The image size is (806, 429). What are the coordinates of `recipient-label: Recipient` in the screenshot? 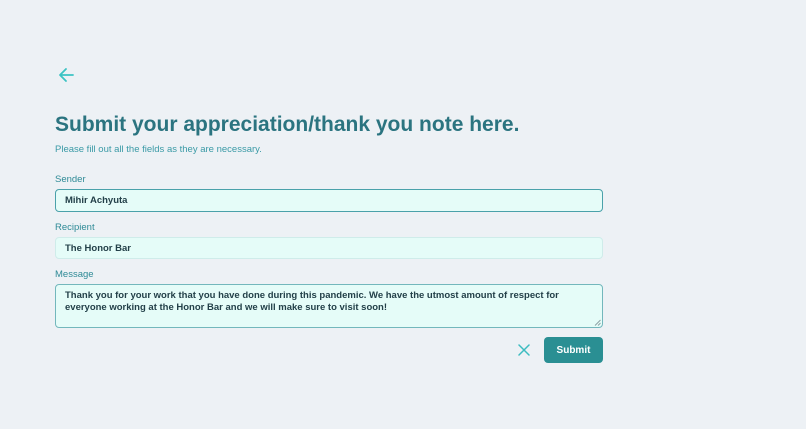 It's located at (75, 227).